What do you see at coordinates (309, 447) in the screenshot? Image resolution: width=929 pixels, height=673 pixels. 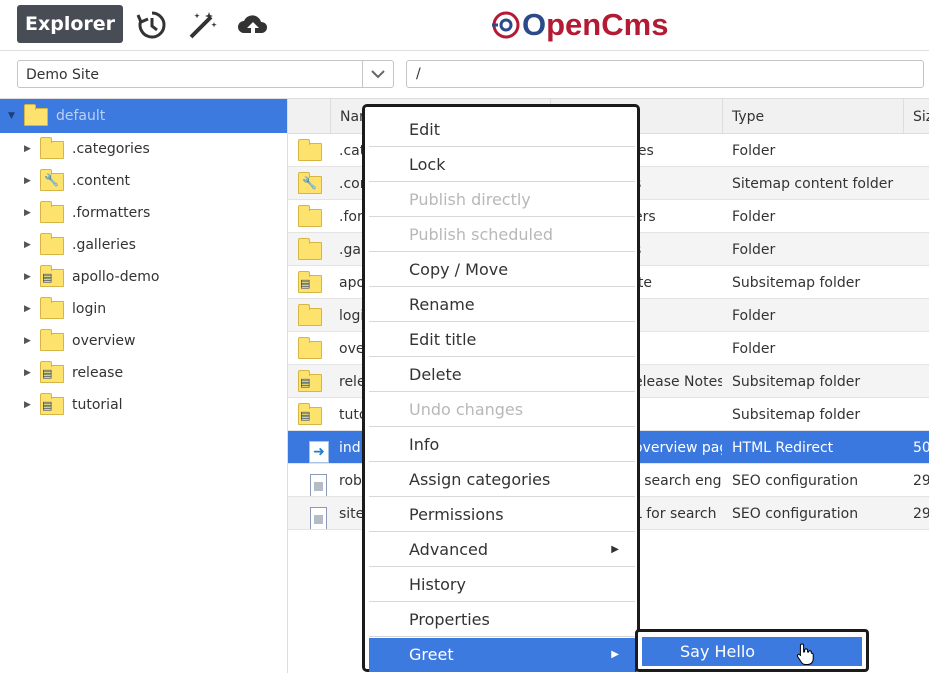 I see `redirect-icon: ➜` at bounding box center [309, 447].